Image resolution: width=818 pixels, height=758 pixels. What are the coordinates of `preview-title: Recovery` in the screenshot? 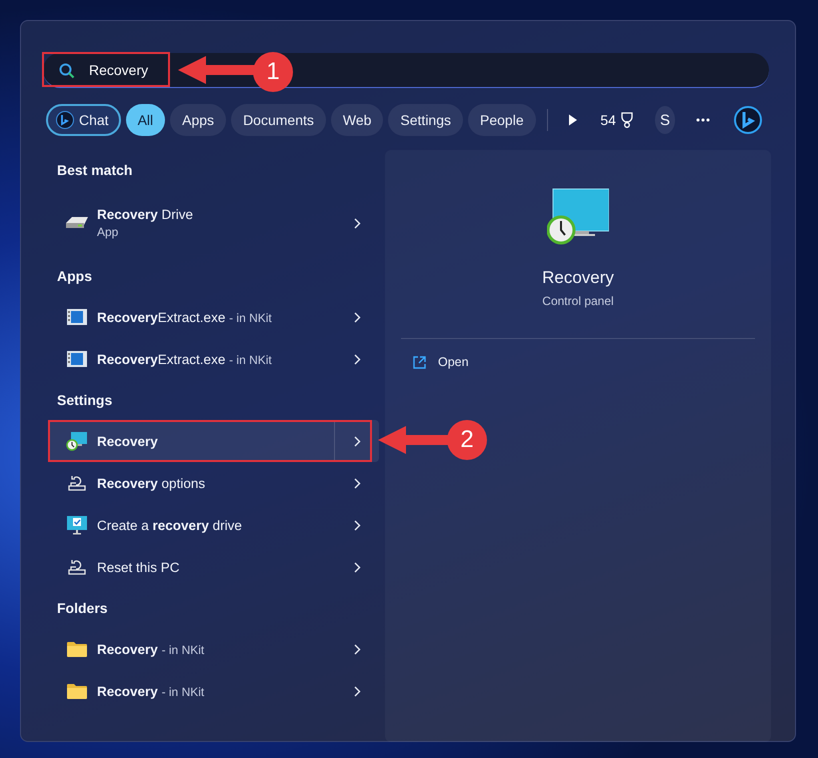 It's located at (578, 278).